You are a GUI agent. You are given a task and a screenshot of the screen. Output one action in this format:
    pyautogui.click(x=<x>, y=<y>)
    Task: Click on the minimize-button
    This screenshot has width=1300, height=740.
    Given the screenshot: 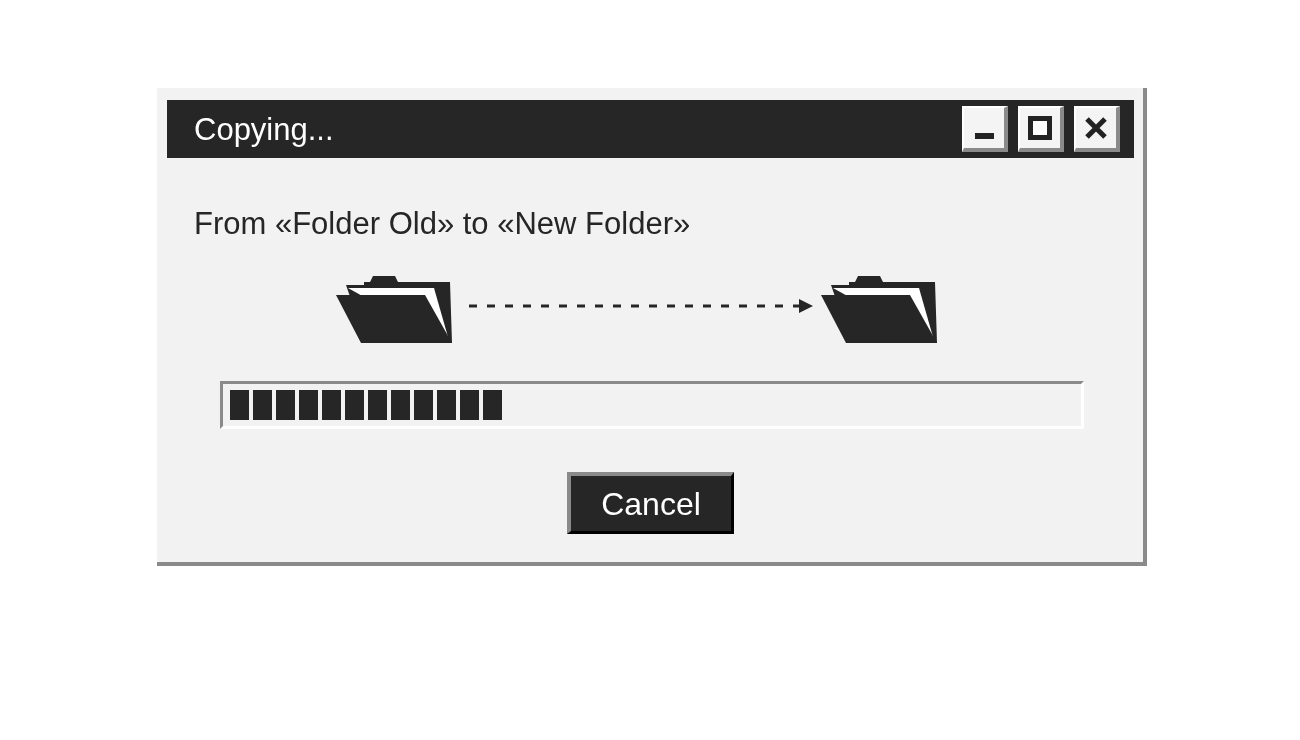 What is the action you would take?
    pyautogui.click(x=985, y=129)
    